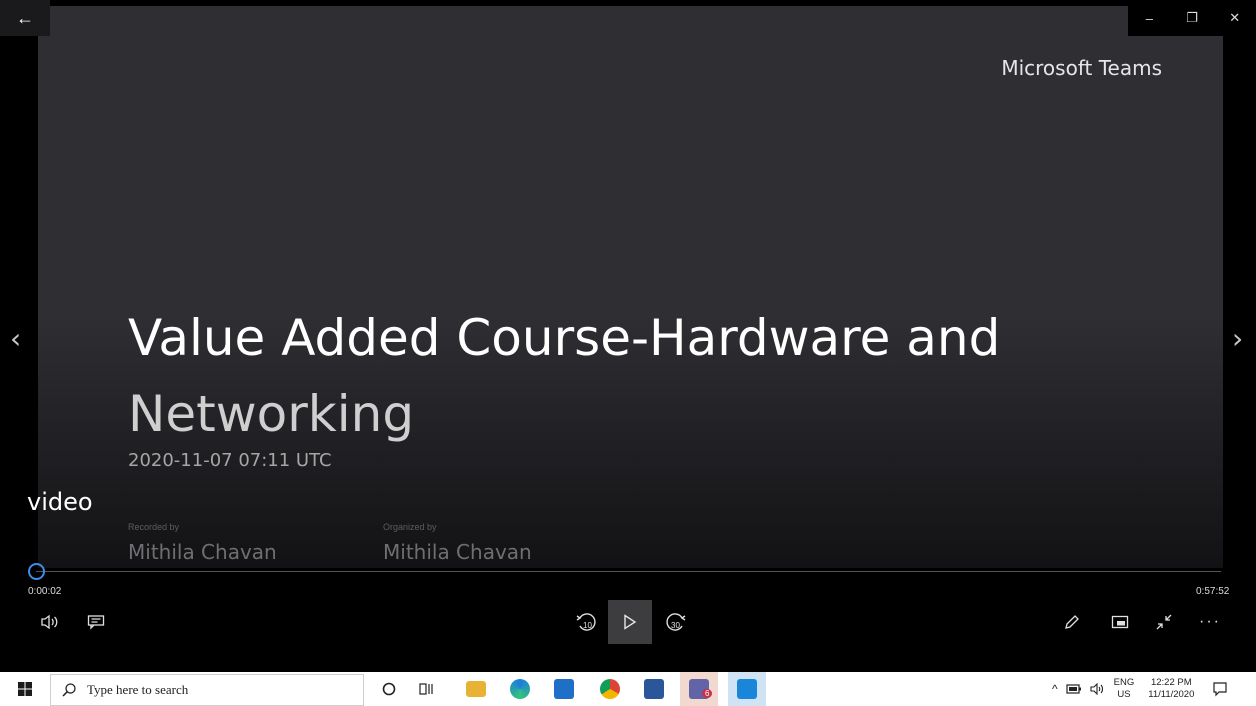 This screenshot has height=706, width=1256. Describe the element at coordinates (1213, 591) in the screenshot. I see `duration: 0:57:52` at that location.